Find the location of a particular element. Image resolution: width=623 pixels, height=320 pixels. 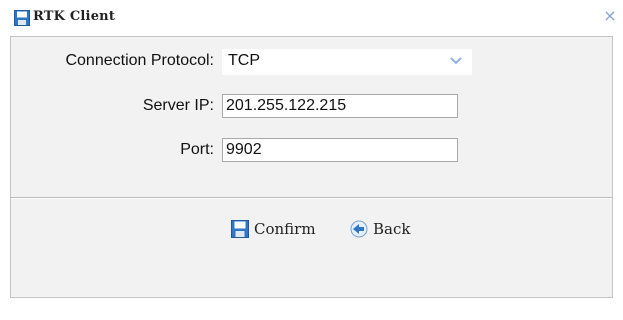

confirm-button: Confirm is located at coordinates (273, 229).